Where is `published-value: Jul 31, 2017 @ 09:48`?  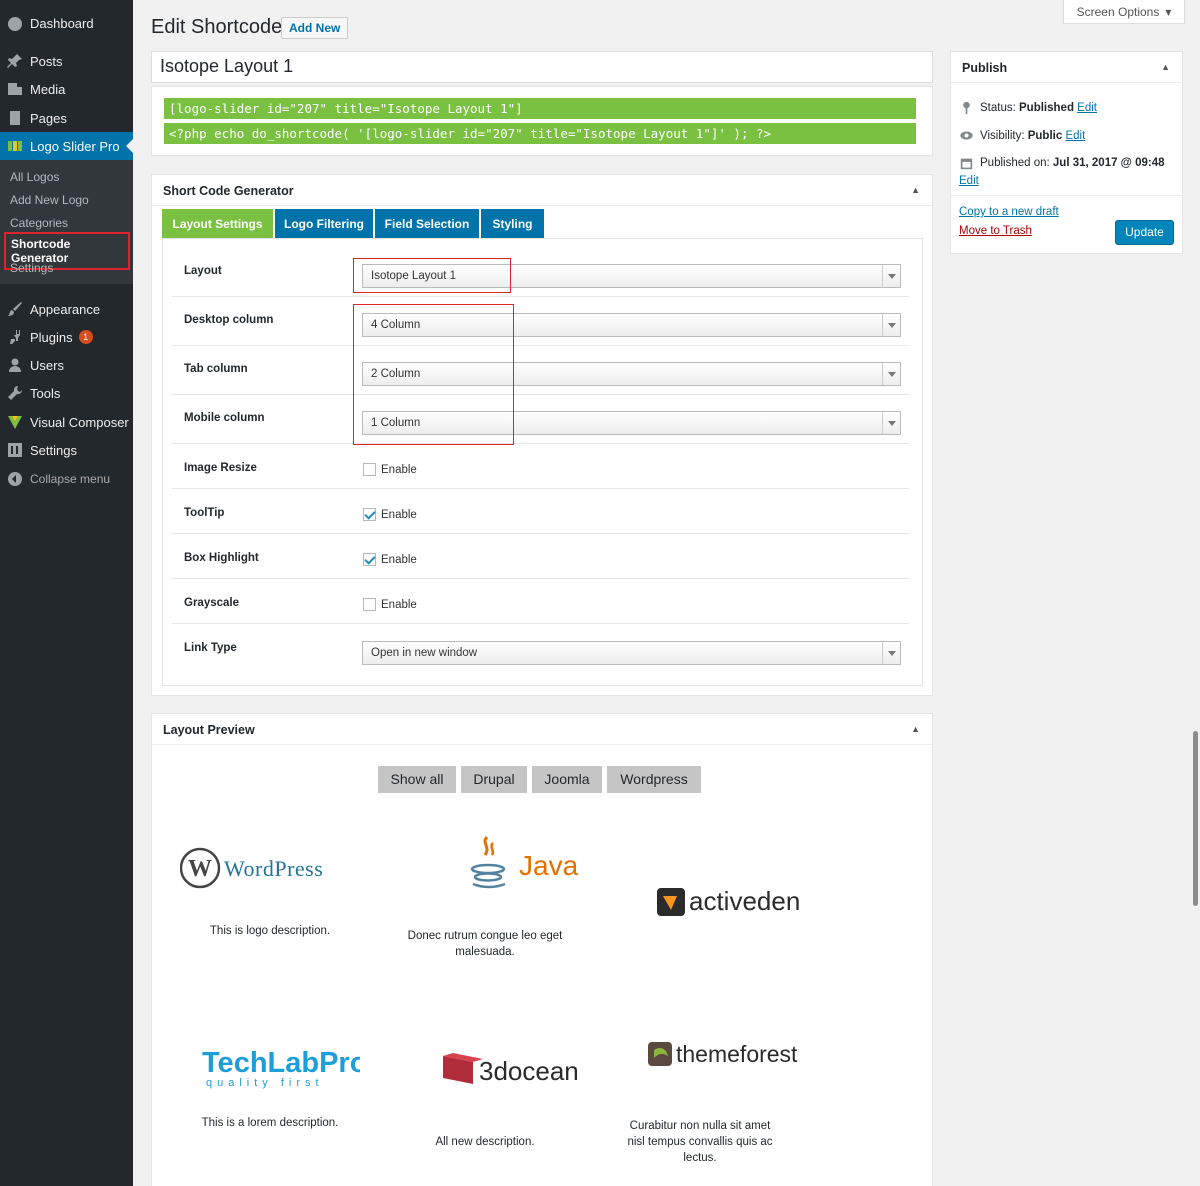
published-value: Jul 31, 2017 @ 09:48 is located at coordinates (1108, 163).